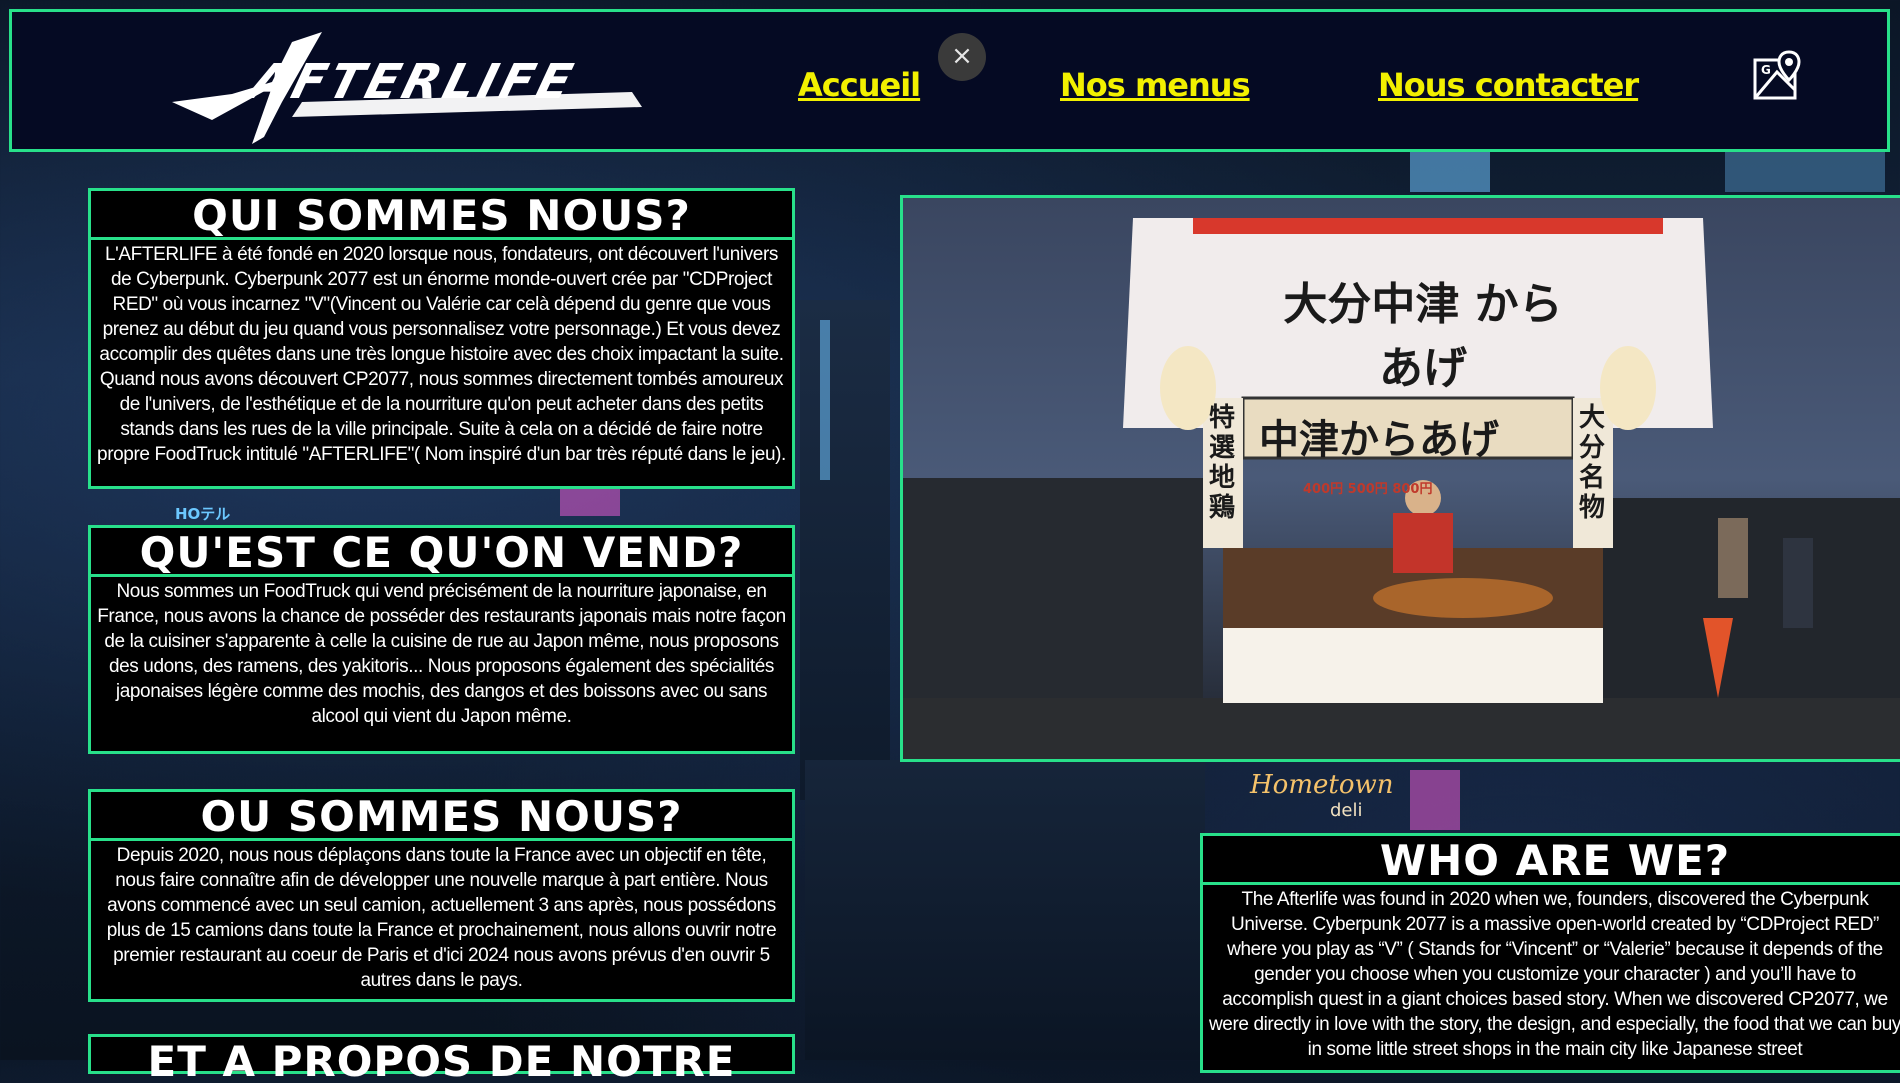  I want to click on section-title: QUI SOMMES NOUS?, so click(441, 215).